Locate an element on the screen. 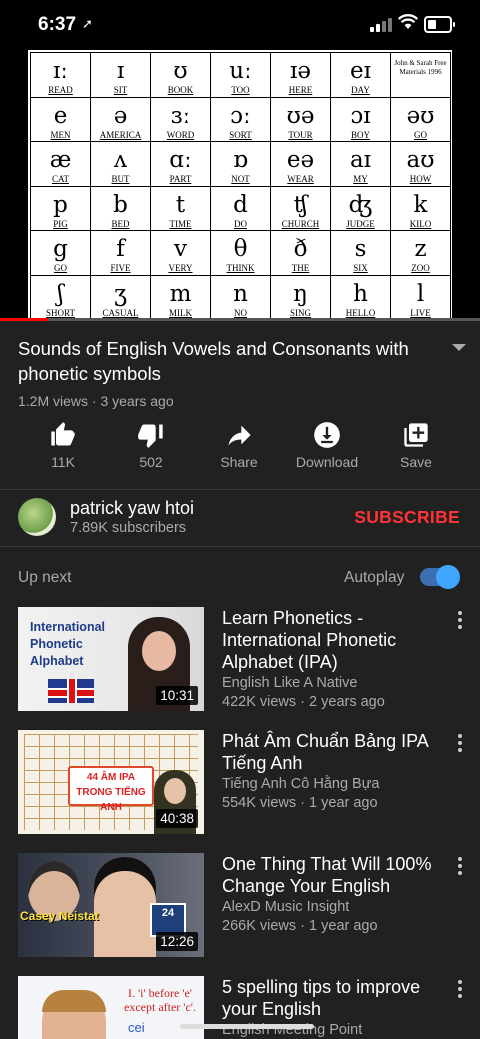  ipa-cell: ɔː SORT is located at coordinates (241, 119).